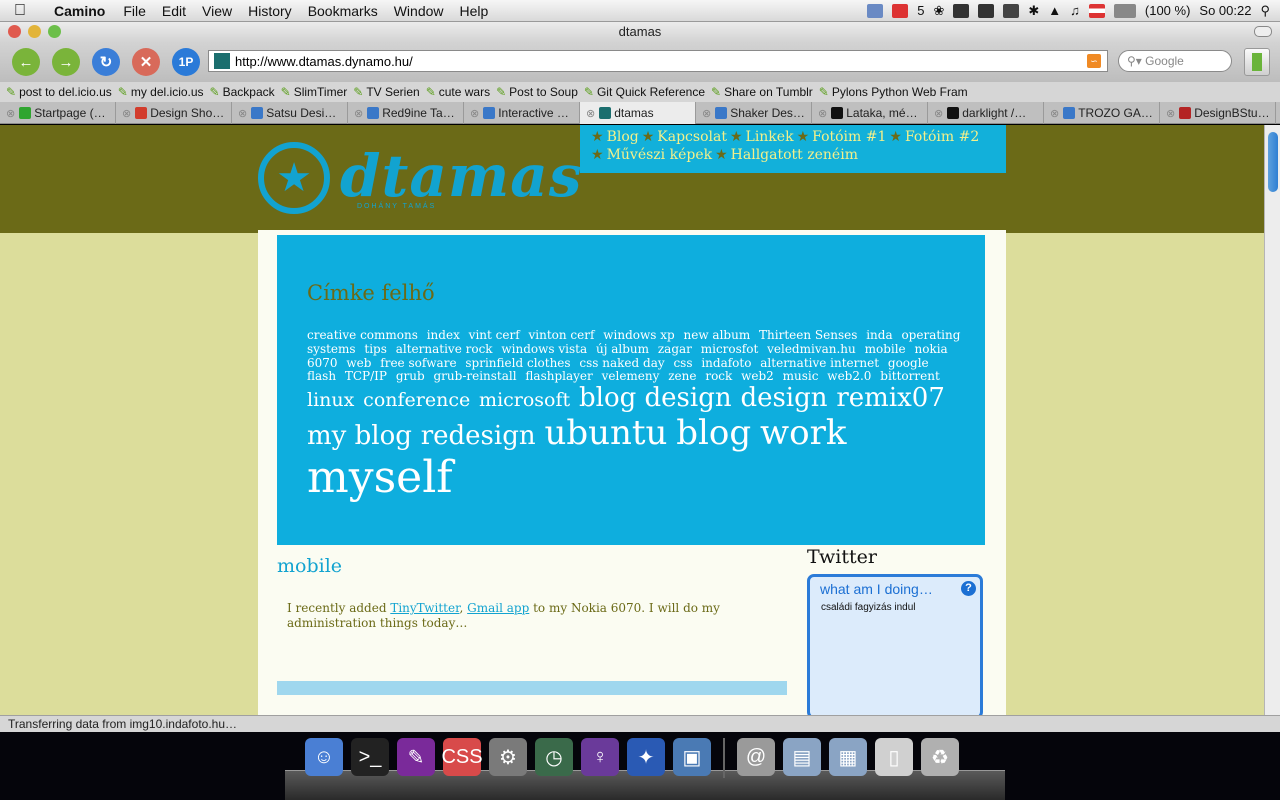 The width and height of the screenshot is (1280, 800). I want to click on tag-link: microsoft, so click(524, 400).